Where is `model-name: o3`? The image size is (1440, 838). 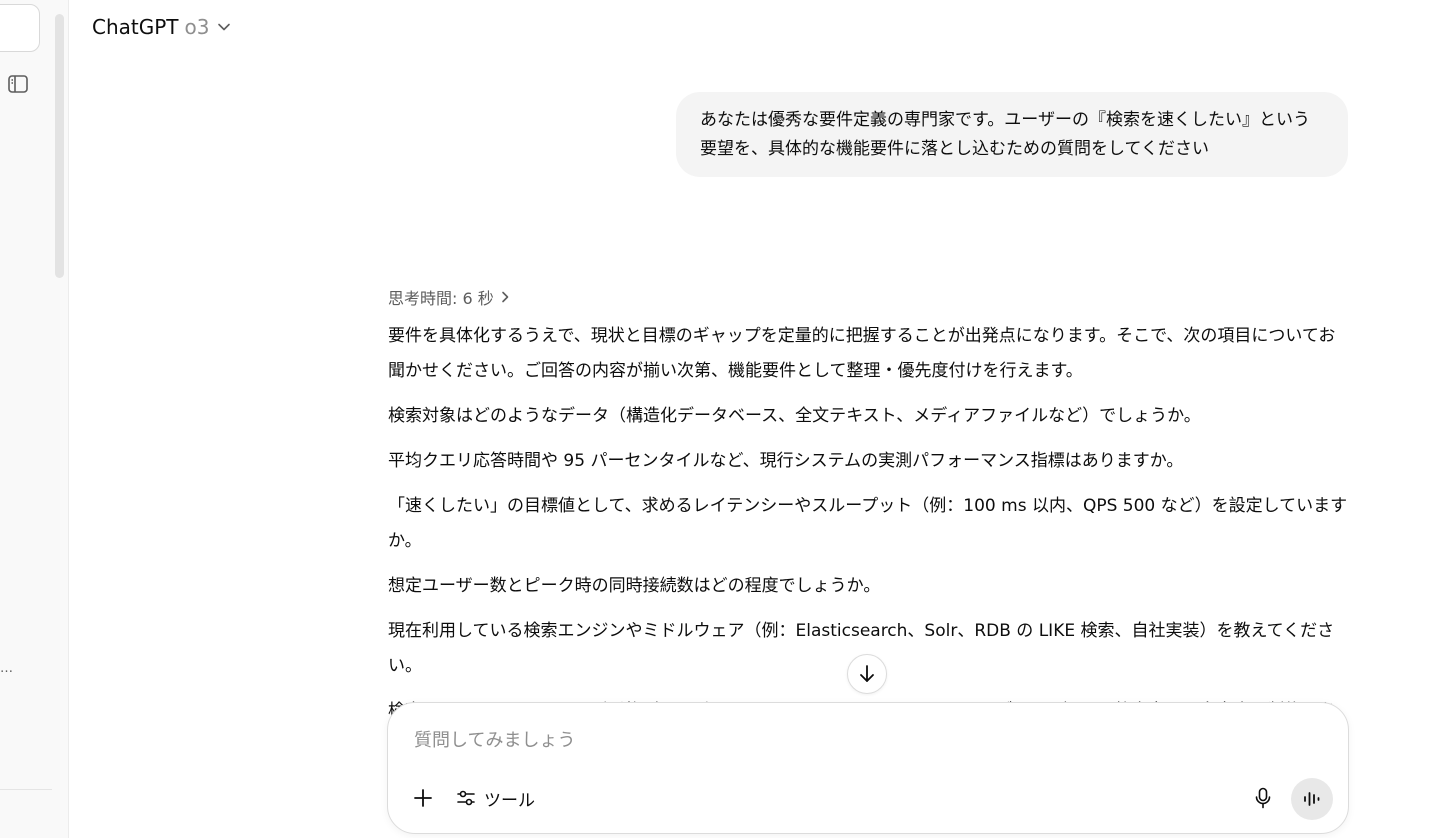
model-name: o3 is located at coordinates (197, 27).